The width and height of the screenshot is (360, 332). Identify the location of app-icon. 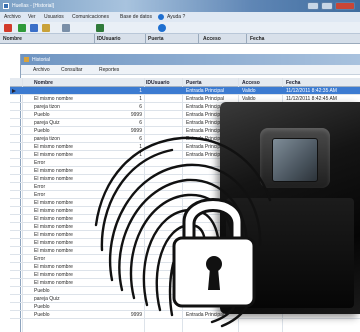
(6, 6).